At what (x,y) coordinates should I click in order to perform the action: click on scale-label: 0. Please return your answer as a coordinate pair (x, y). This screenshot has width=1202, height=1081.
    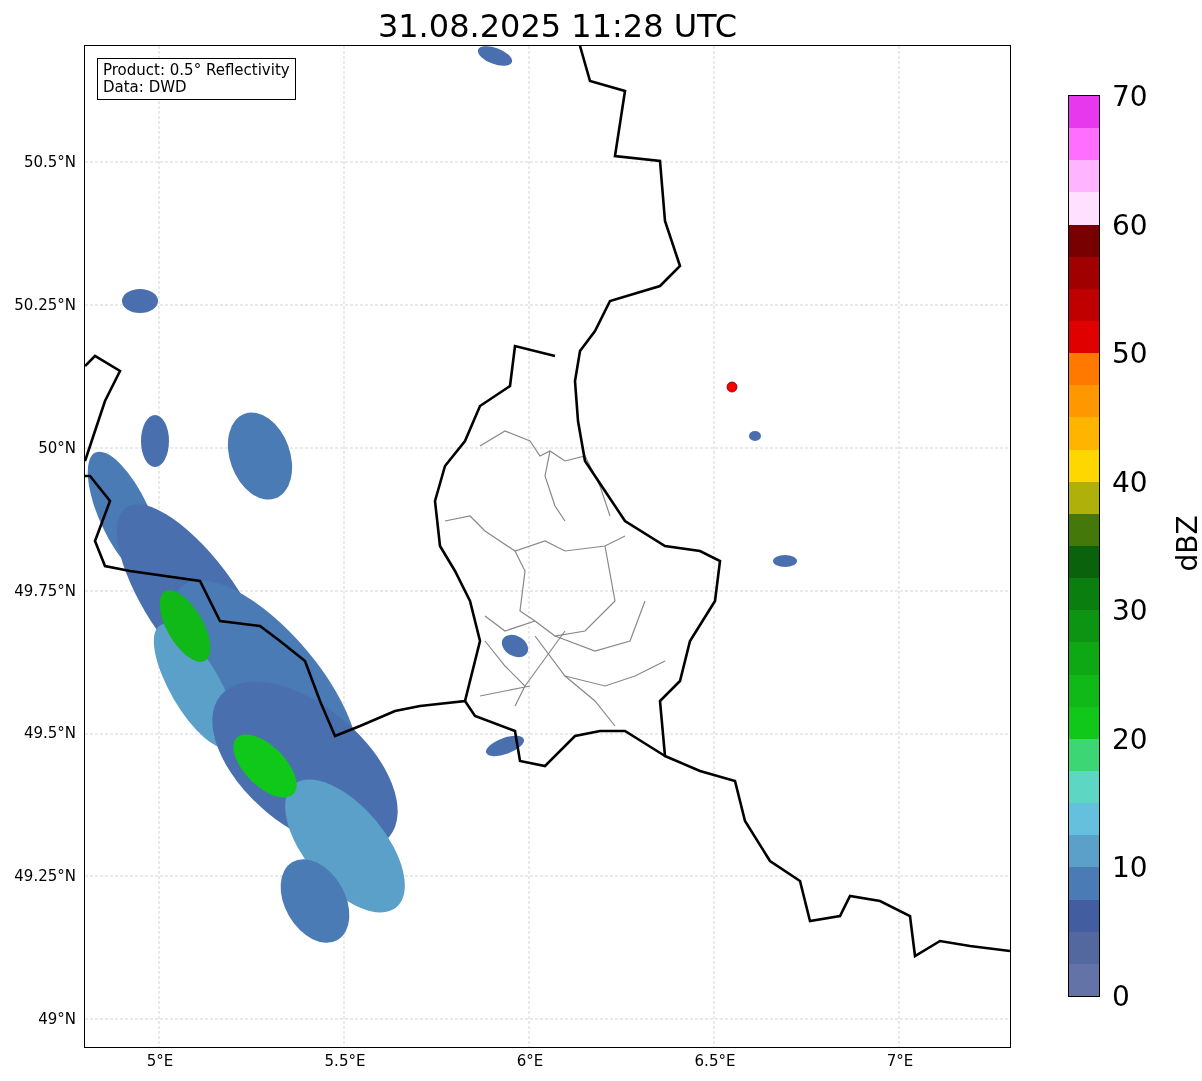
    Looking at the image, I should click on (1121, 996).